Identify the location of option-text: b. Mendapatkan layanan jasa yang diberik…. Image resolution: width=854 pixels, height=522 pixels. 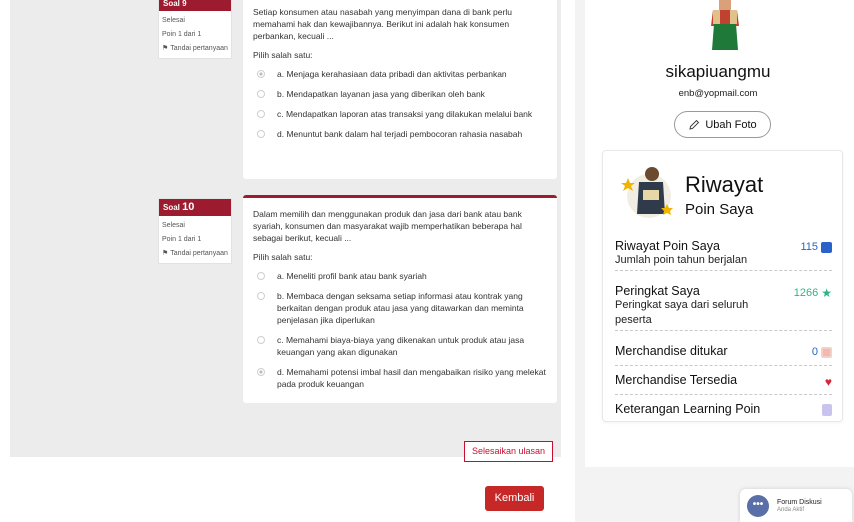
(381, 94).